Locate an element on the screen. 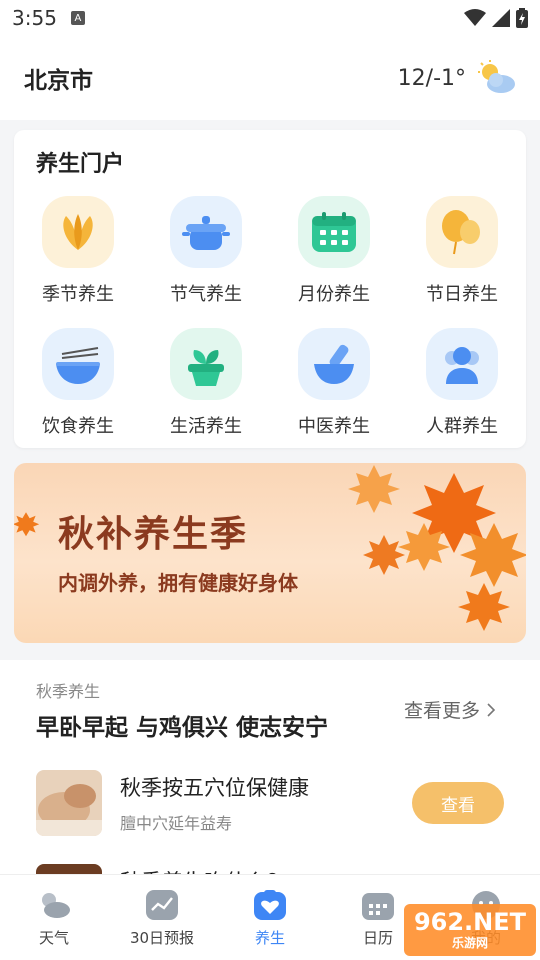 This screenshot has width=540, height=960. battery-icon is located at coordinates (522, 18).